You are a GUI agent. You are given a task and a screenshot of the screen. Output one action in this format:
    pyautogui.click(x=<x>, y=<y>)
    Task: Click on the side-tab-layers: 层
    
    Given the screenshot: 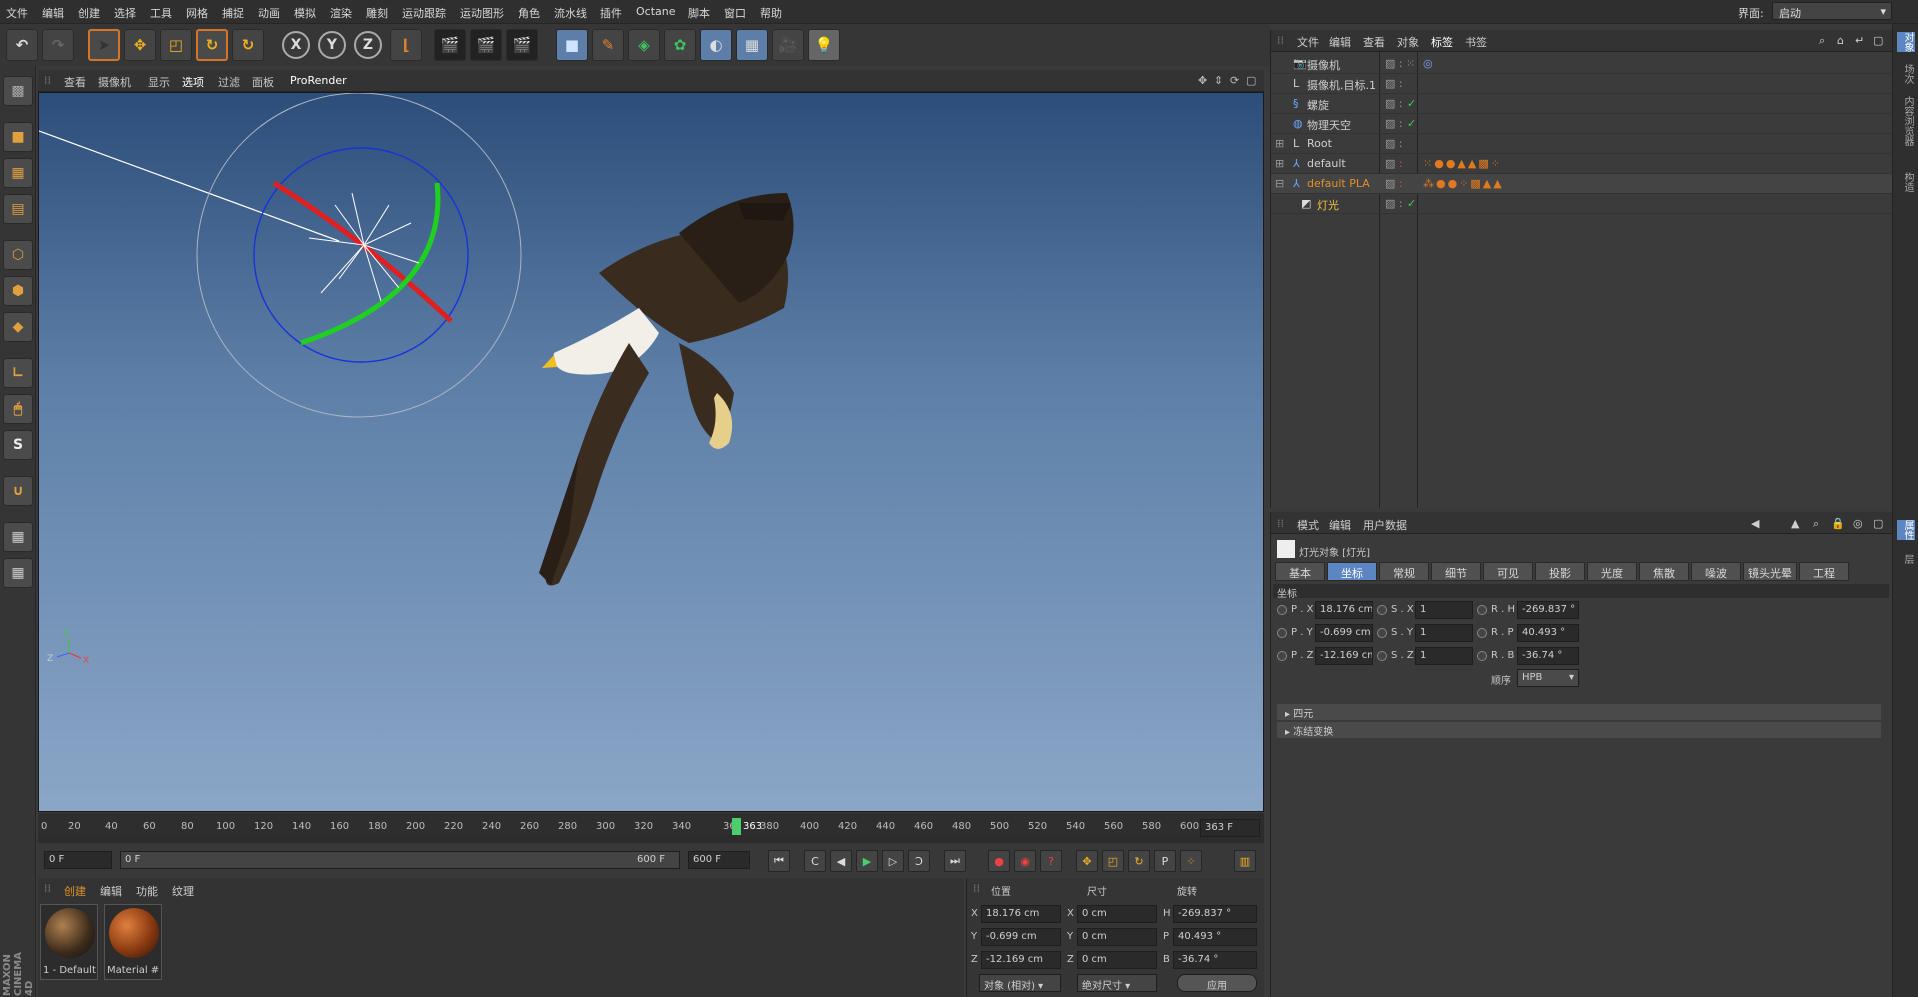 What is the action you would take?
    pyautogui.click(x=1906, y=559)
    